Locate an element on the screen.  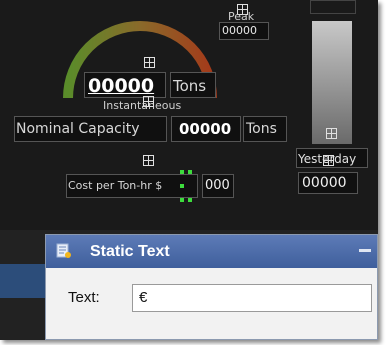
gauge-unit: Tons is located at coordinates (190, 86).